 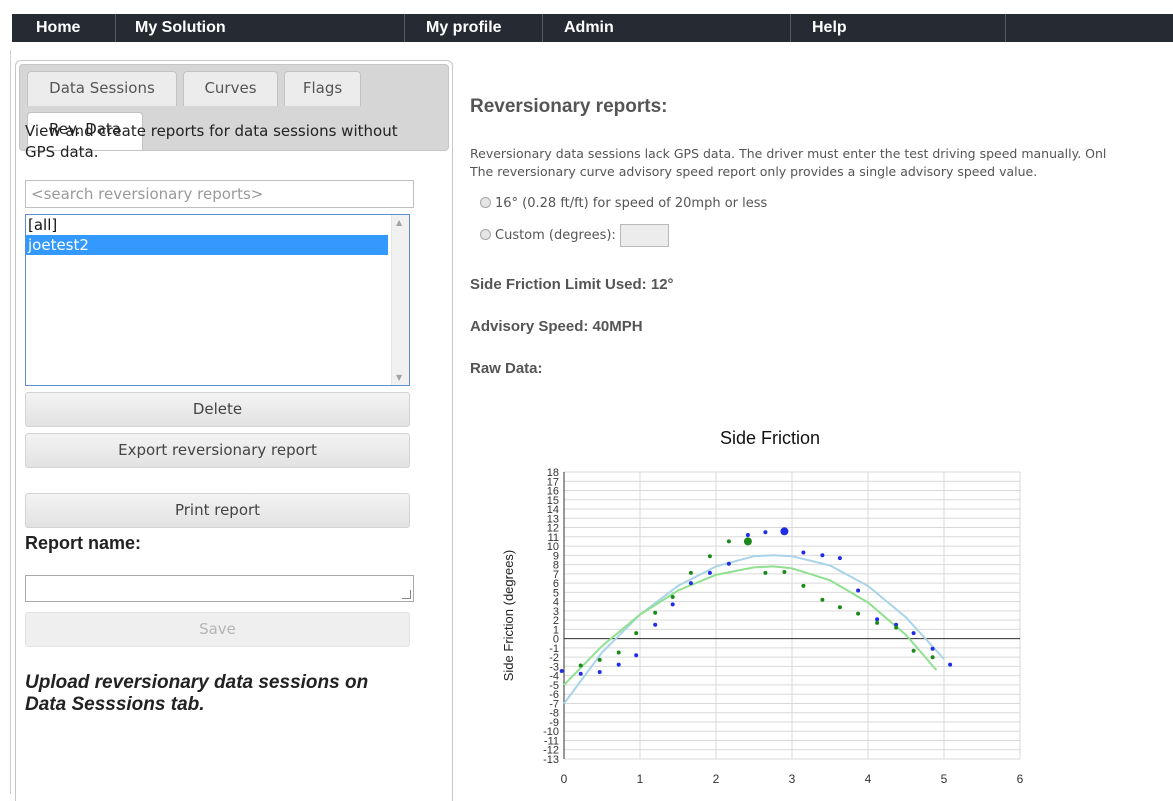 What do you see at coordinates (219, 194) in the screenshot?
I see `search-reports-input` at bounding box center [219, 194].